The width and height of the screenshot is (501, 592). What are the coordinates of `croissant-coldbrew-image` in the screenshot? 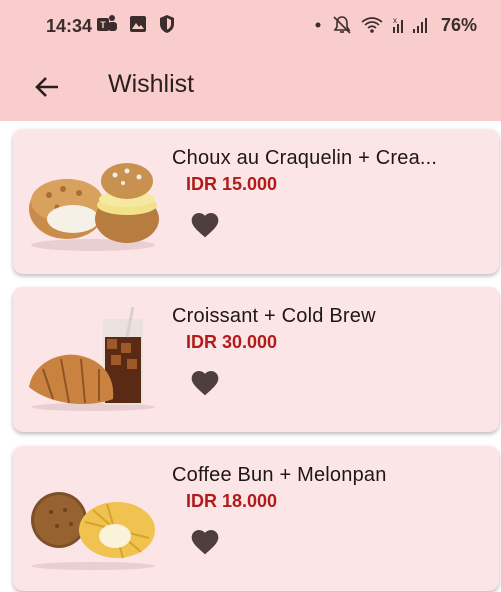 It's located at (92, 359).